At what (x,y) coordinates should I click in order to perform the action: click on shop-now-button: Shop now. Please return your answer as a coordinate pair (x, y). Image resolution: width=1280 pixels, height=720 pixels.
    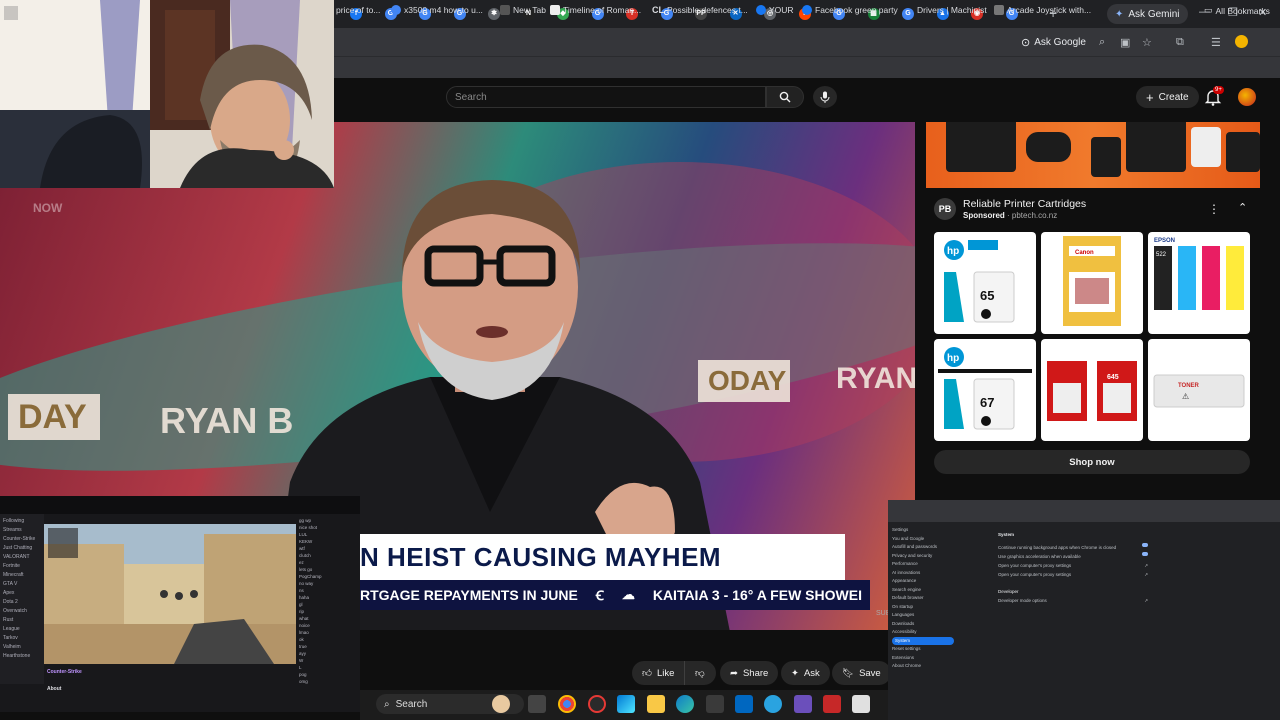
    Looking at the image, I should click on (1092, 462).